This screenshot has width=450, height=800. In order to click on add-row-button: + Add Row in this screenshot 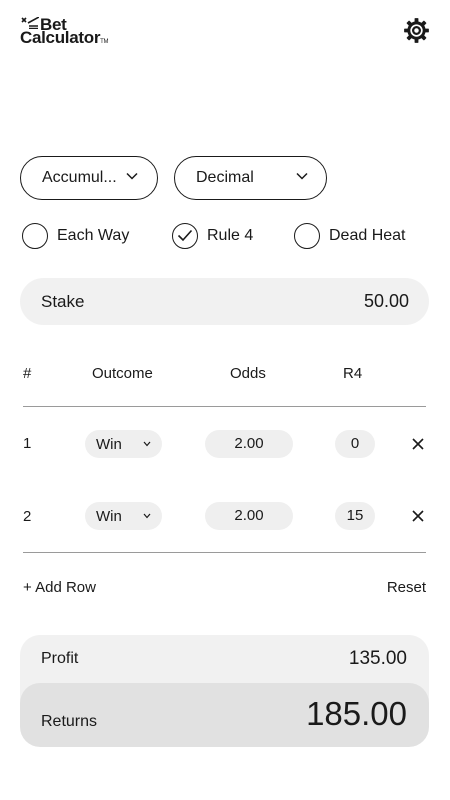, I will do `click(59, 587)`.